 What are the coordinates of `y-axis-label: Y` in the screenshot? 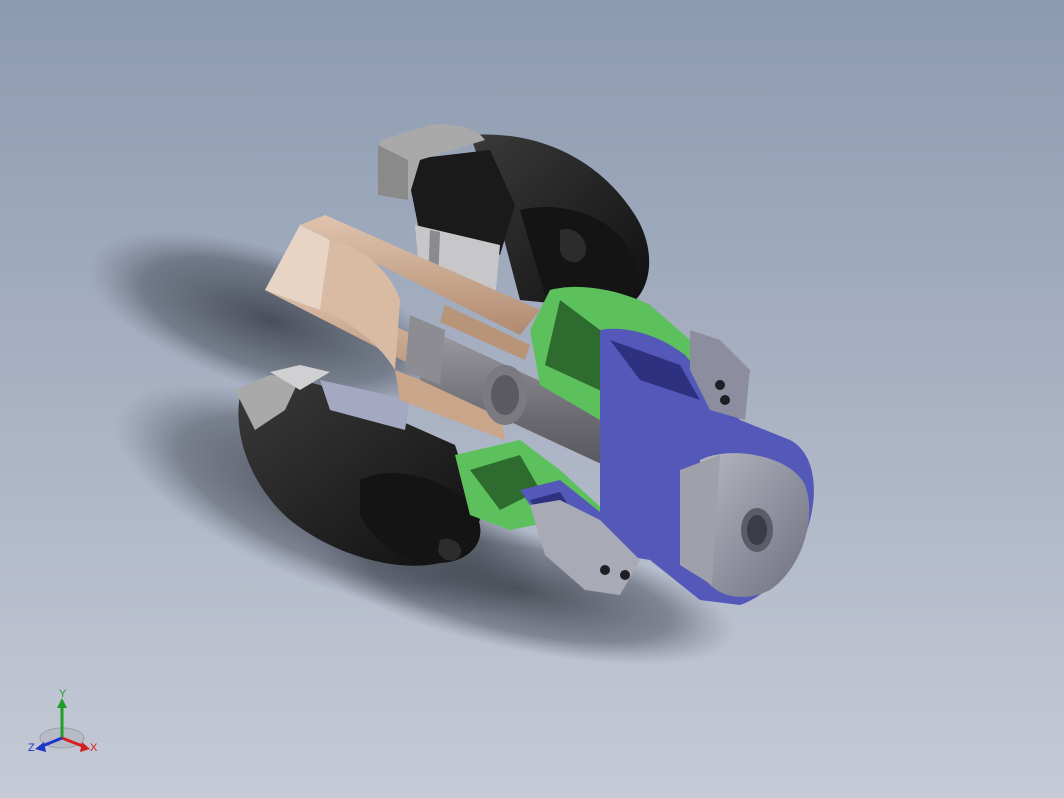 It's located at (63, 694).